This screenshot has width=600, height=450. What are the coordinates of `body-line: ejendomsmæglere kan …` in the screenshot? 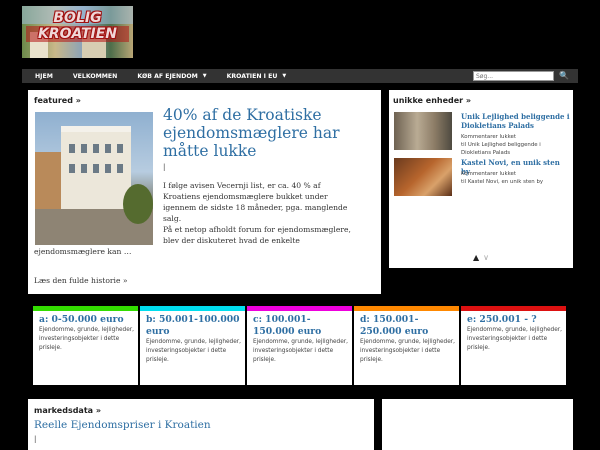 It's located at (83, 251).